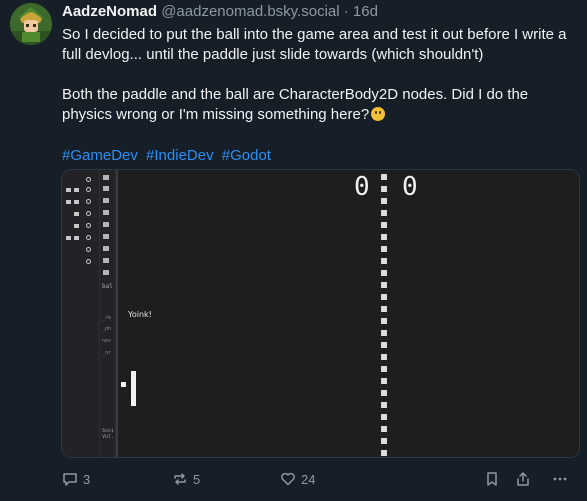 This screenshot has width=587, height=501. What do you see at coordinates (140, 314) in the screenshot?
I see `yoink-label: Yoink!` at bounding box center [140, 314].